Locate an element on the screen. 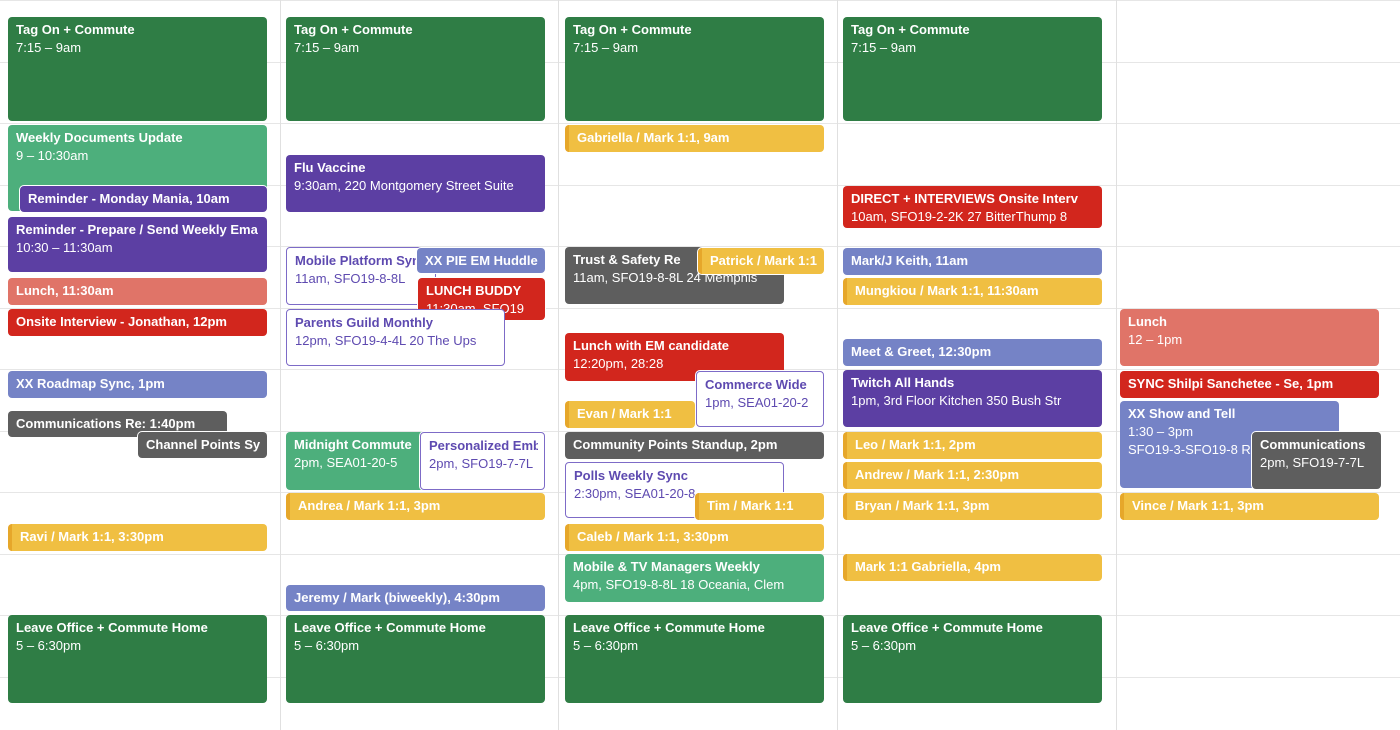 This screenshot has height=730, width=1400. calendar-event: Gabriella / Mark 1:1, 9am is located at coordinates (694, 138).